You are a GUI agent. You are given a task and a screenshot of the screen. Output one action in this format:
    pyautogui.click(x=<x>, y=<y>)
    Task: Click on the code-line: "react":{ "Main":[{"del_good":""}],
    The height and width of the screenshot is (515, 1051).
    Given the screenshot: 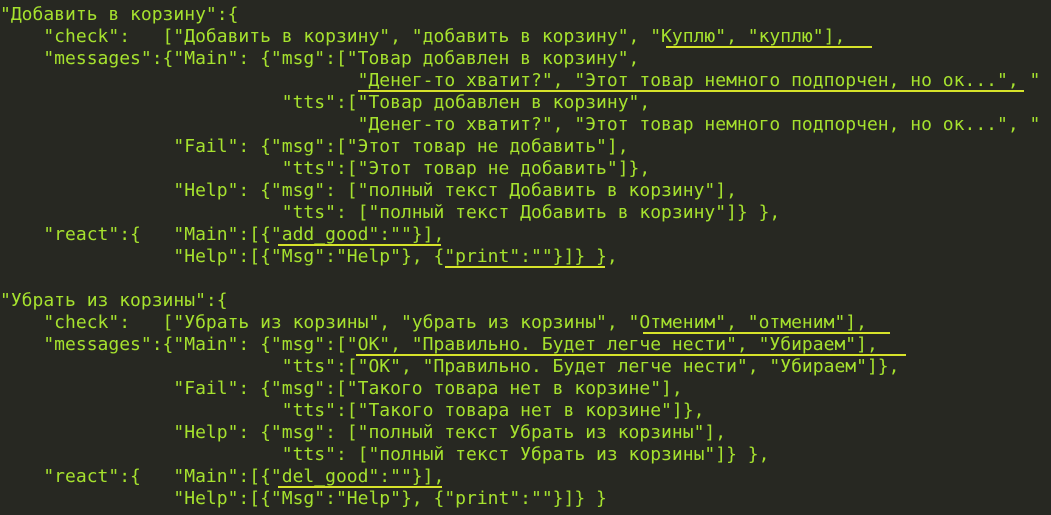 What is the action you would take?
    pyautogui.click(x=222, y=476)
    